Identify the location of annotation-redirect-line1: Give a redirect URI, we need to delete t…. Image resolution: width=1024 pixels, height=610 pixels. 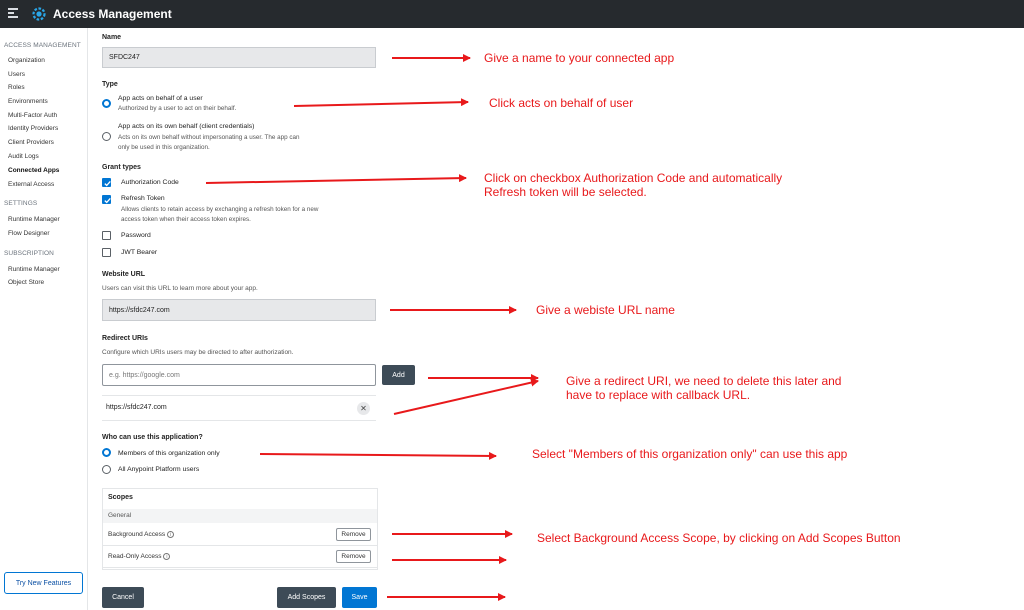
(704, 381).